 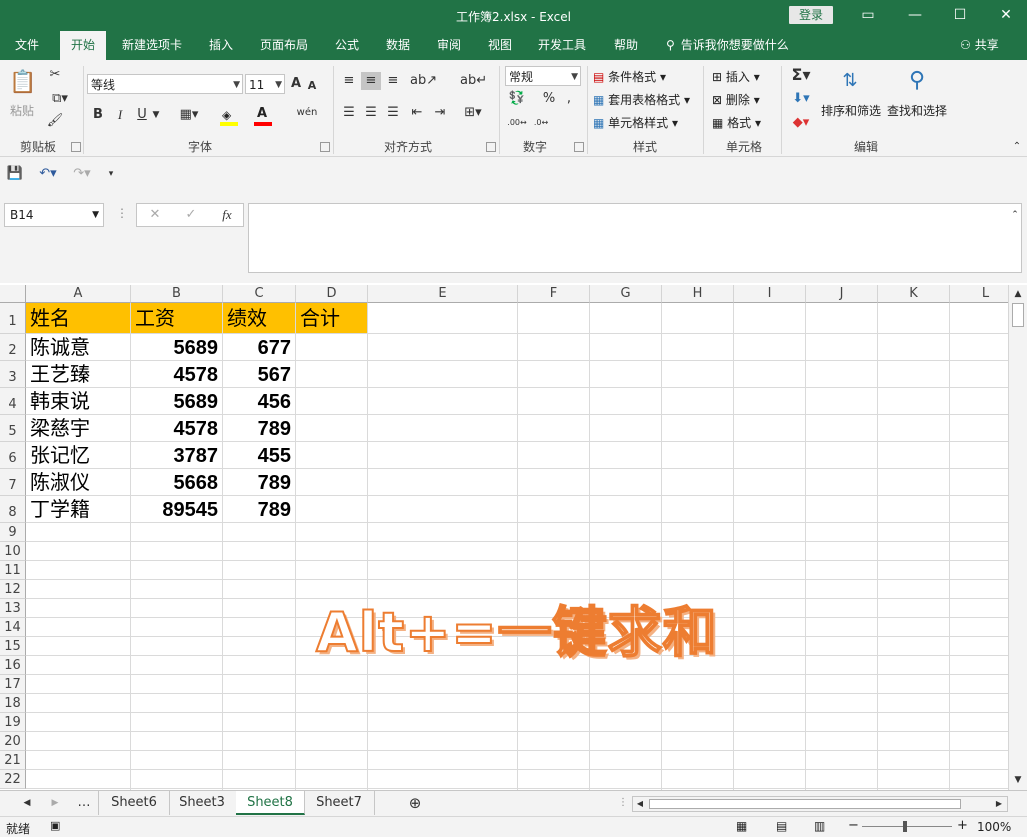 What do you see at coordinates (134, 803) in the screenshot?
I see `sheet-tab-sheet6: Sheet6` at bounding box center [134, 803].